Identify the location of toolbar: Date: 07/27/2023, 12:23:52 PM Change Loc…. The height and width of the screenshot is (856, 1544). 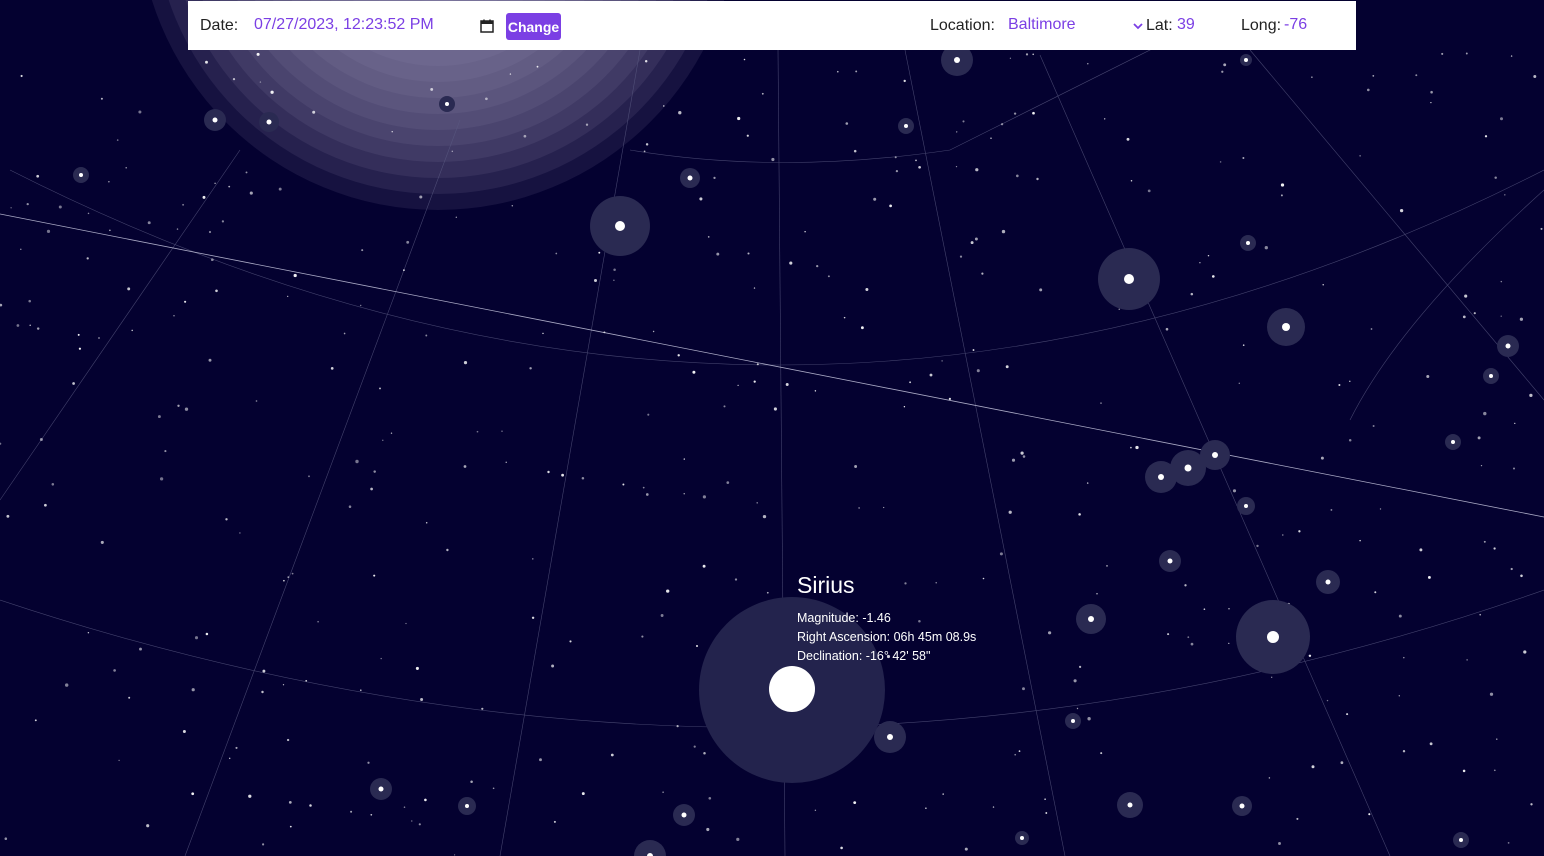
(772, 25).